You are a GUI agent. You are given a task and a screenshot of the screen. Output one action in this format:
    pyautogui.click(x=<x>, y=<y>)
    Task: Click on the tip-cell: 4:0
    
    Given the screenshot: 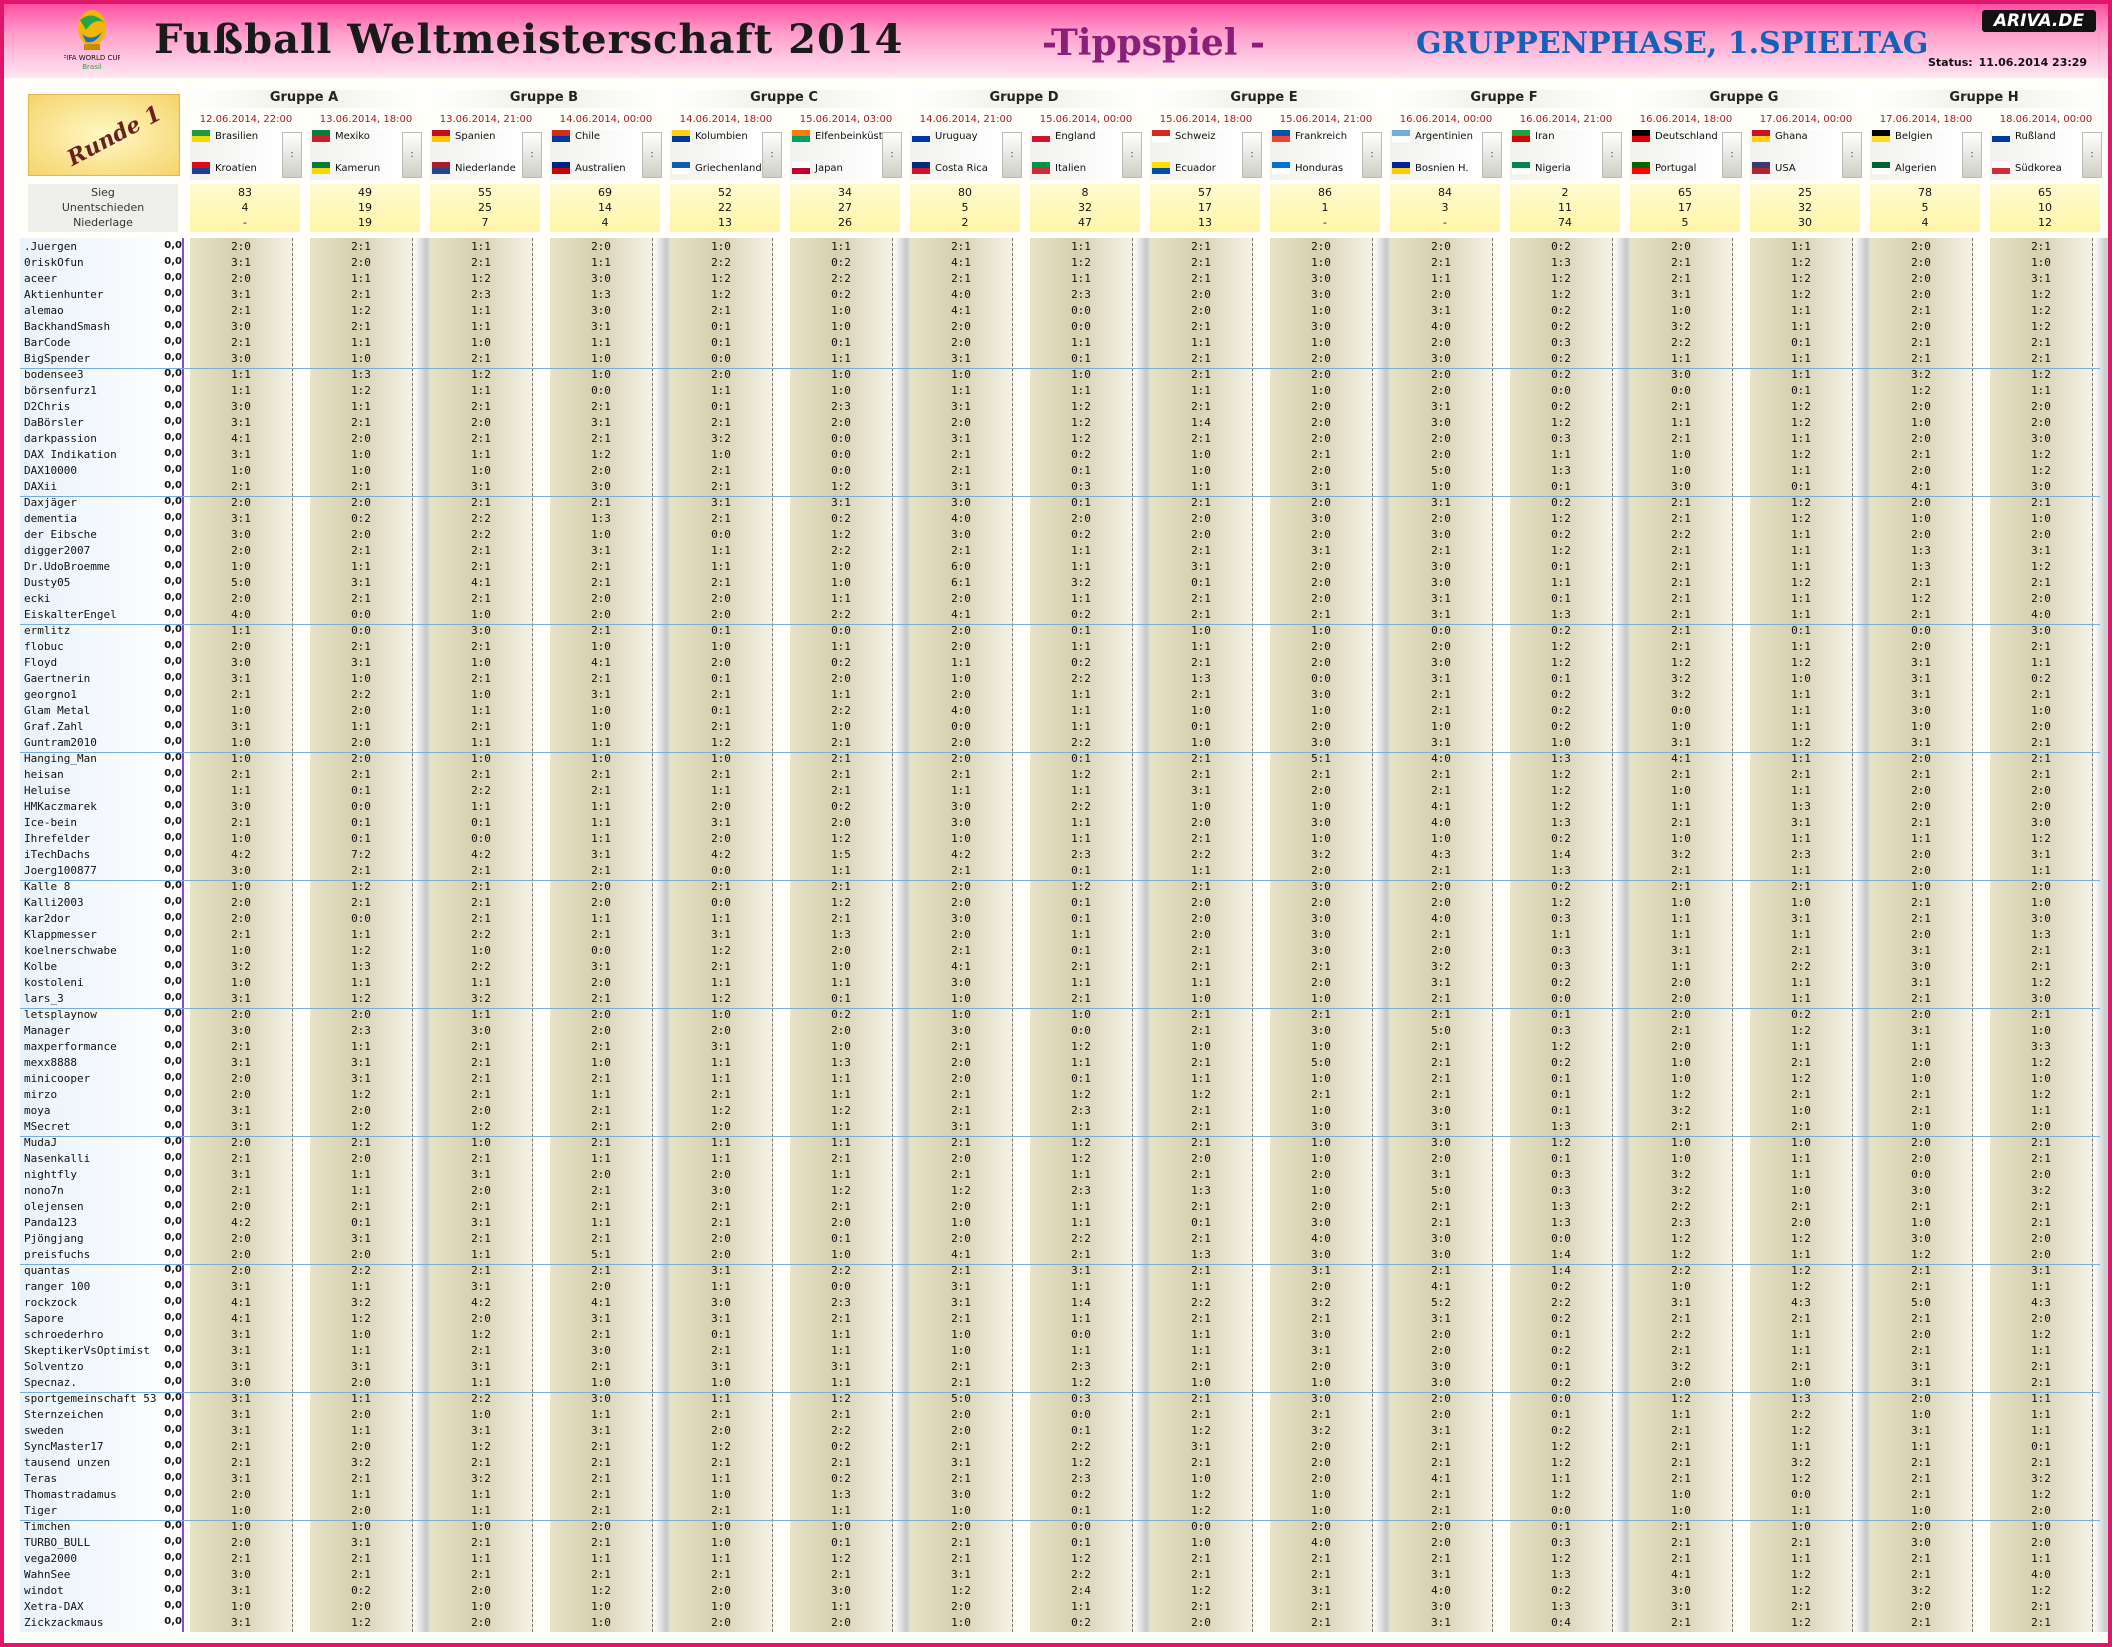 What is the action you would take?
    pyautogui.click(x=961, y=710)
    